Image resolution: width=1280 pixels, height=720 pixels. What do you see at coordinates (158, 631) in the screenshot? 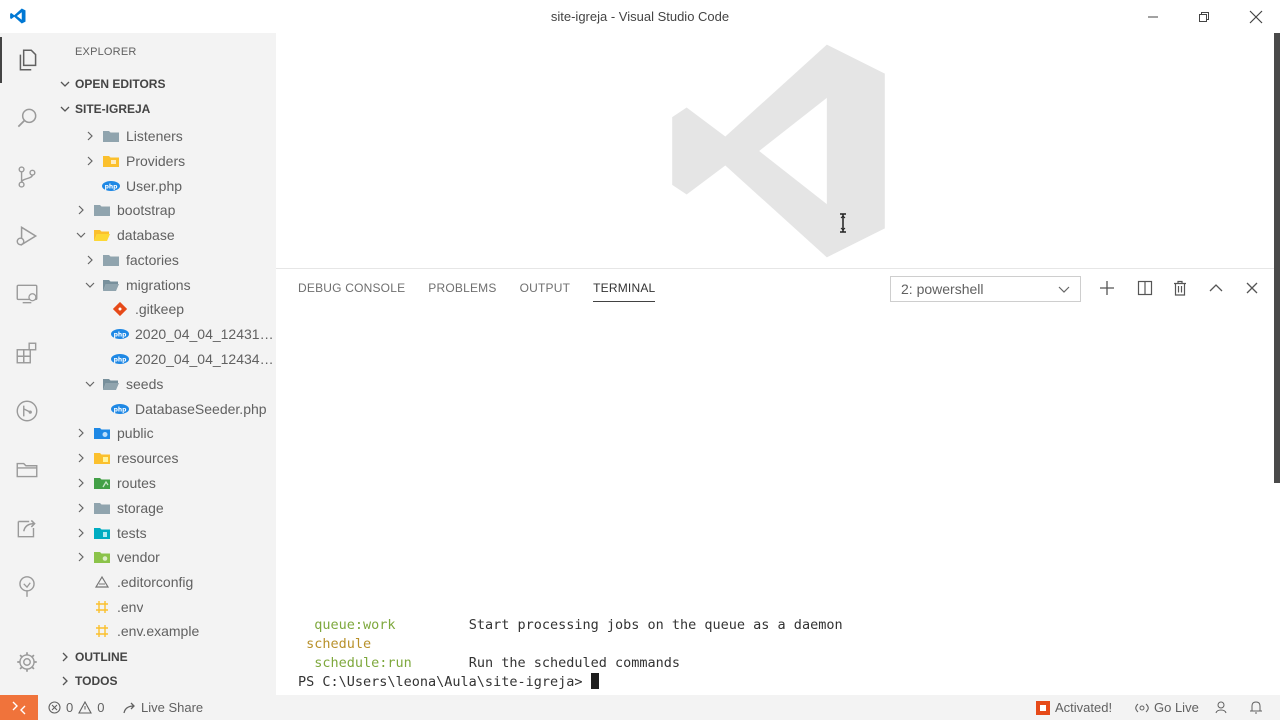
I see `tree-item-label: .env.example` at bounding box center [158, 631].